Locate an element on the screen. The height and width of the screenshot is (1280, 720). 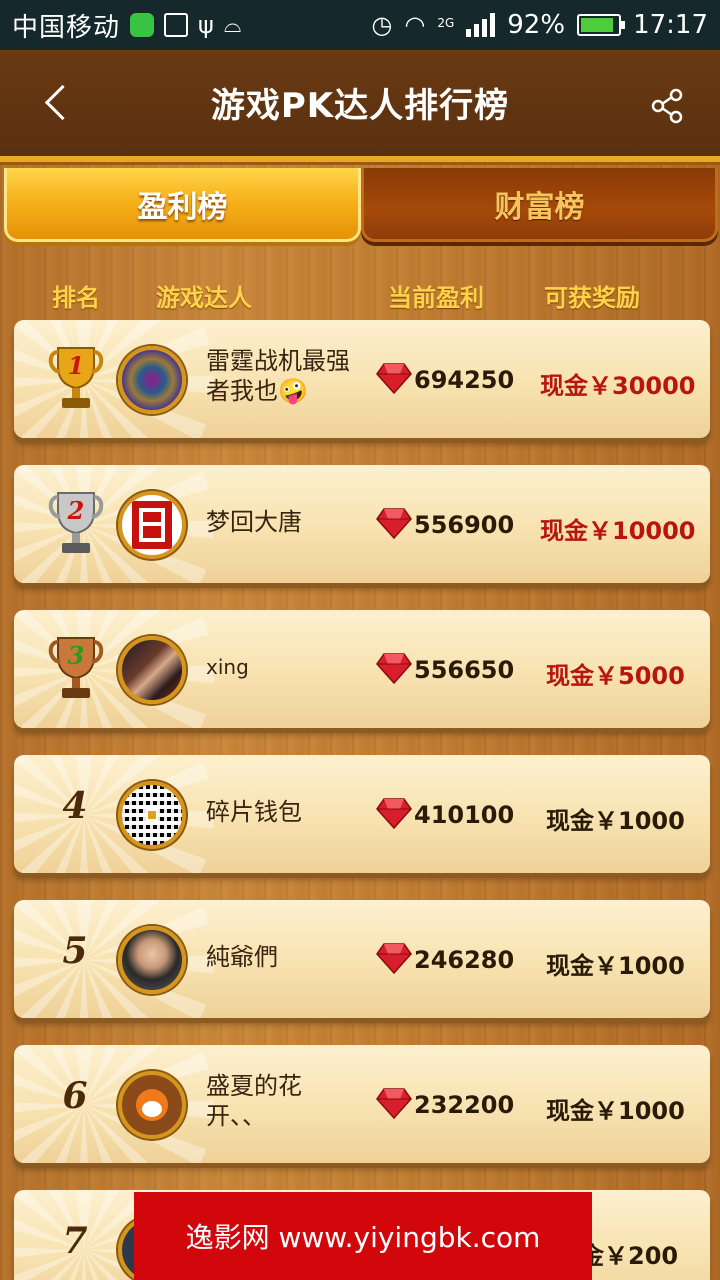
image-notification-icon is located at coordinates (176, 25).